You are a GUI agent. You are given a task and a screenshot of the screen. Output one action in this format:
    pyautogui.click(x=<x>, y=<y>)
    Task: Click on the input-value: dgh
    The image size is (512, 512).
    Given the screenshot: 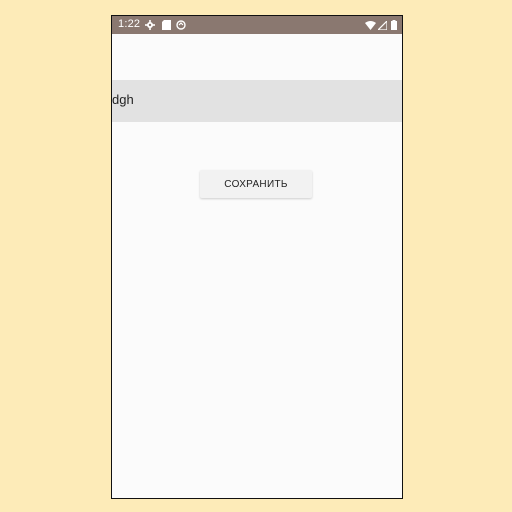 What is the action you would take?
    pyautogui.click(x=123, y=99)
    